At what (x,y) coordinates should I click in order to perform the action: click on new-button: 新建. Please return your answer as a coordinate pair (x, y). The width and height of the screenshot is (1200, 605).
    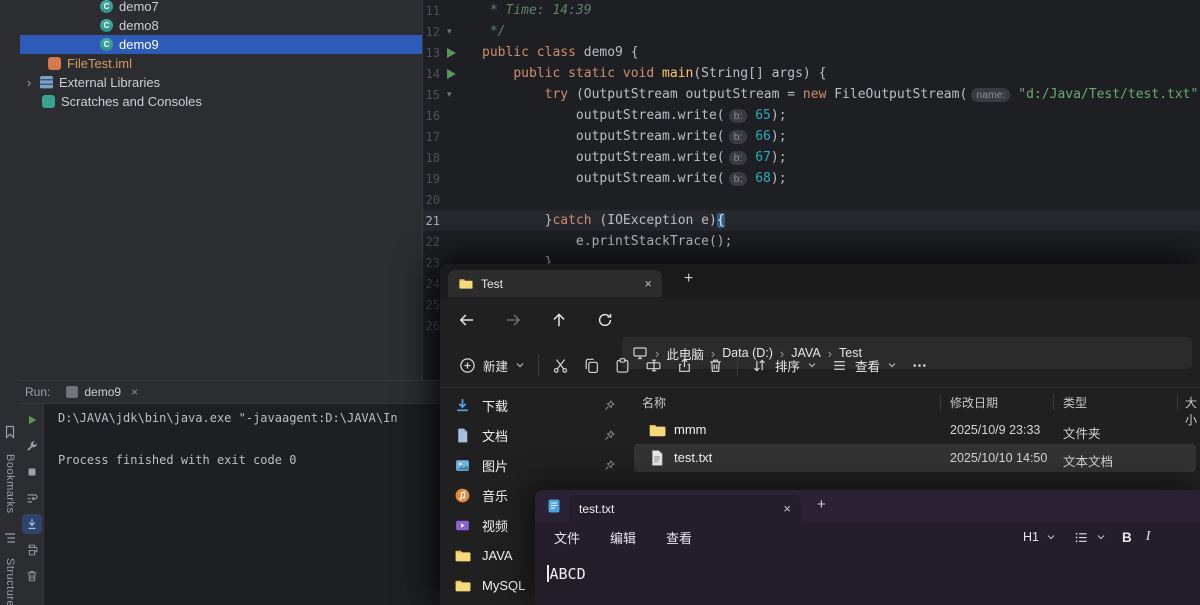
    Looking at the image, I should click on (492, 365).